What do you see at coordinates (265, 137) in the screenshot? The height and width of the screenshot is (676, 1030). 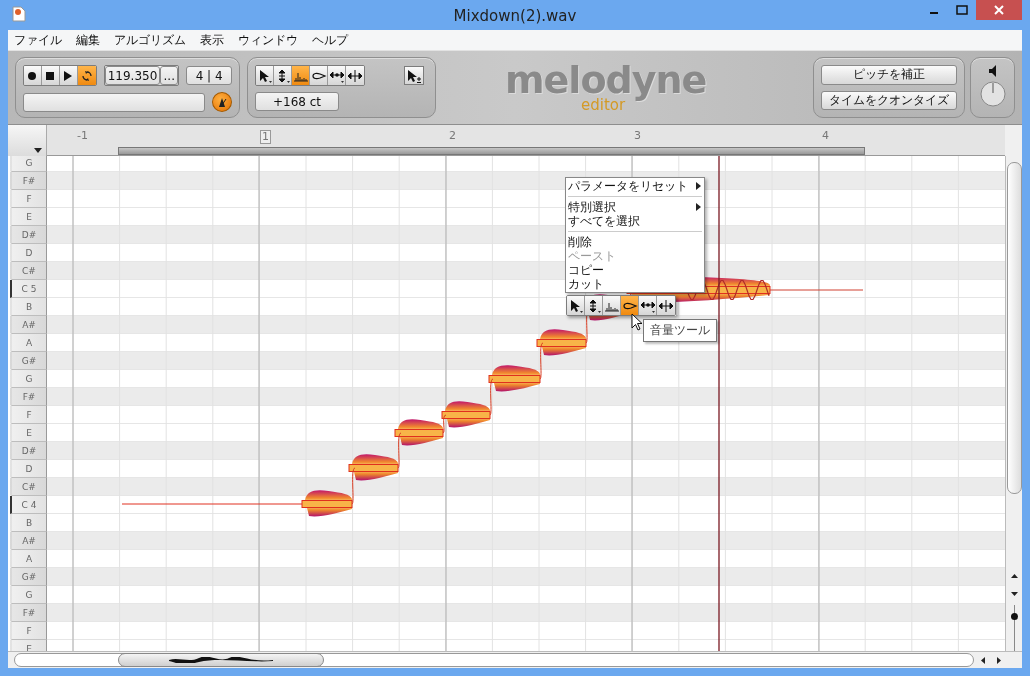 I see `bar-number: 1` at bounding box center [265, 137].